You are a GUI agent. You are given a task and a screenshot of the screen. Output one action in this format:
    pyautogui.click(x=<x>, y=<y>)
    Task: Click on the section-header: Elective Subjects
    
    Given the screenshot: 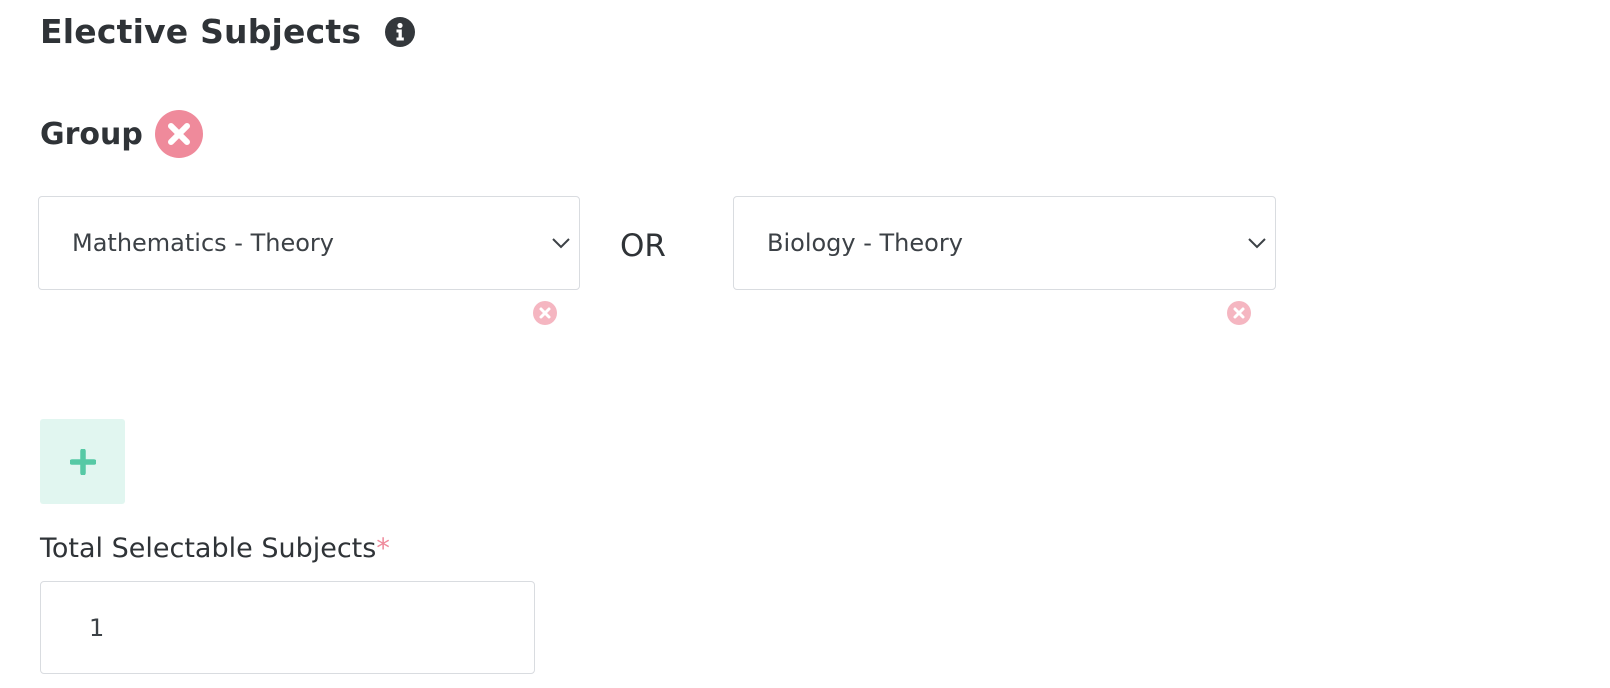 What is the action you would take?
    pyautogui.click(x=228, y=31)
    